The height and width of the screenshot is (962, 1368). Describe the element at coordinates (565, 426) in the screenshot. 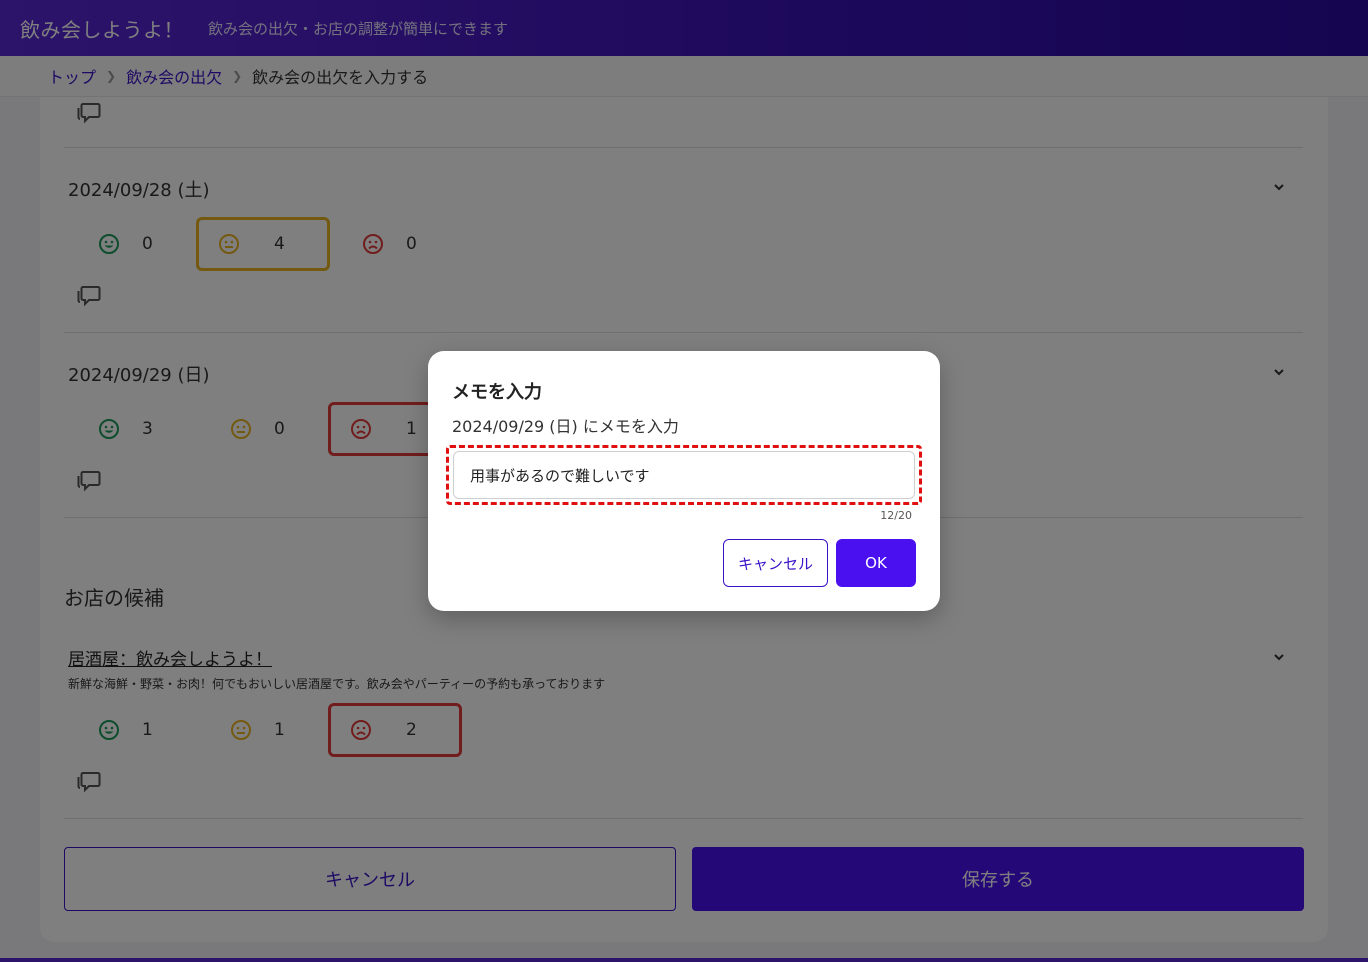

I see `dialog-subtitle: 2024/09/29 (日) にメモを入力` at that location.